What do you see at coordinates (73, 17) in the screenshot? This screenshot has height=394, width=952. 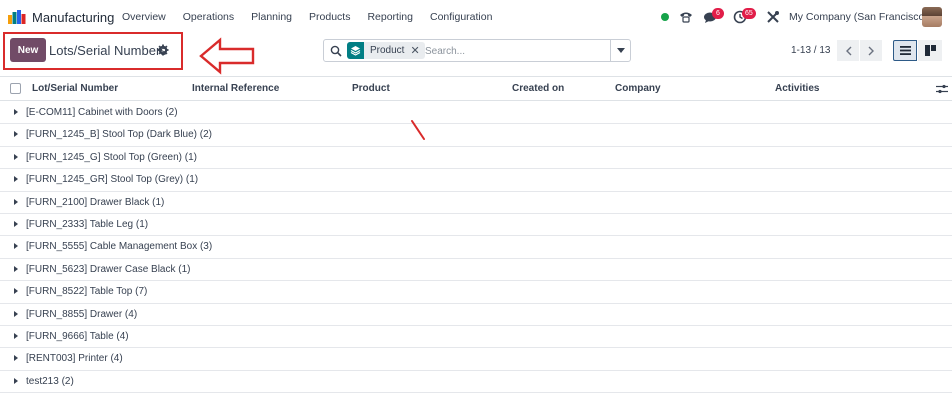 I see `app-name: Manufacturing` at bounding box center [73, 17].